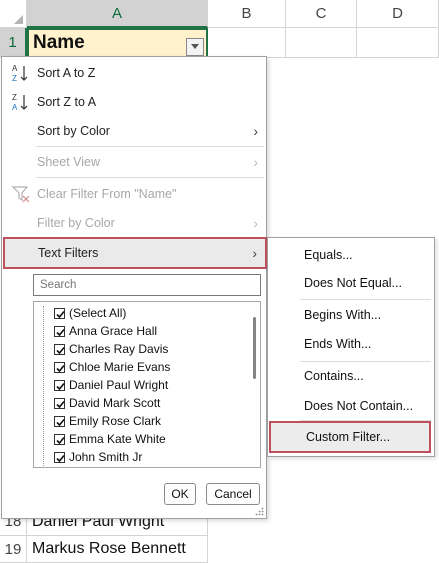 The height and width of the screenshot is (563, 439). Describe the element at coordinates (119, 385) in the screenshot. I see `list-item-label: Daniel Paul Wright` at that location.